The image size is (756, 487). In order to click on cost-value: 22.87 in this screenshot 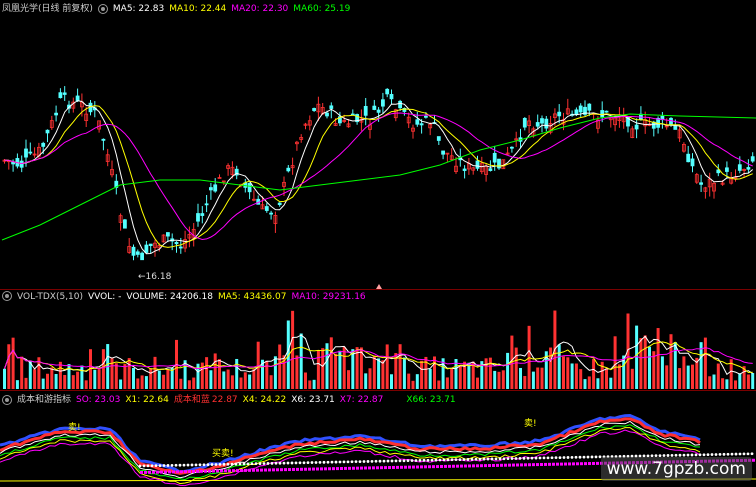, I will do `click(224, 400)`.